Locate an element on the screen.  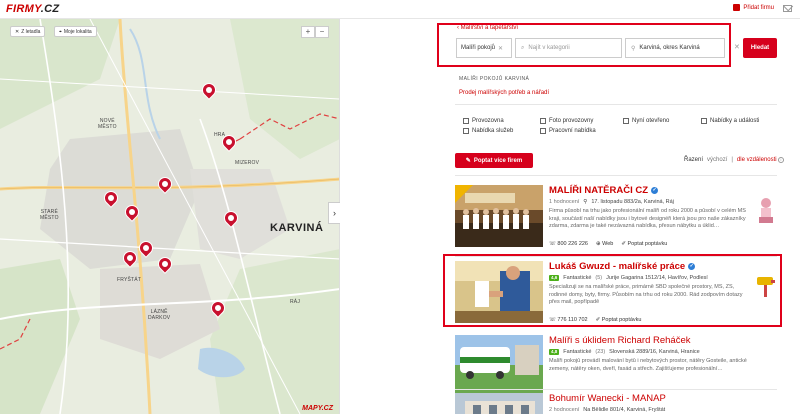
info-icon: i is located at coordinates (781, 160).